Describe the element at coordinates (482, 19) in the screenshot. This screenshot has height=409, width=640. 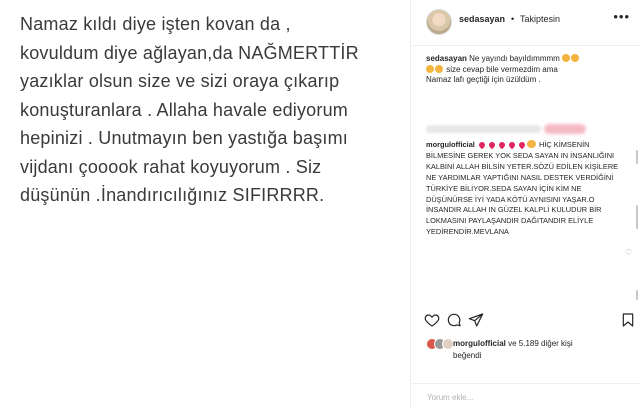
I see `header-username: sedasayan` at that location.